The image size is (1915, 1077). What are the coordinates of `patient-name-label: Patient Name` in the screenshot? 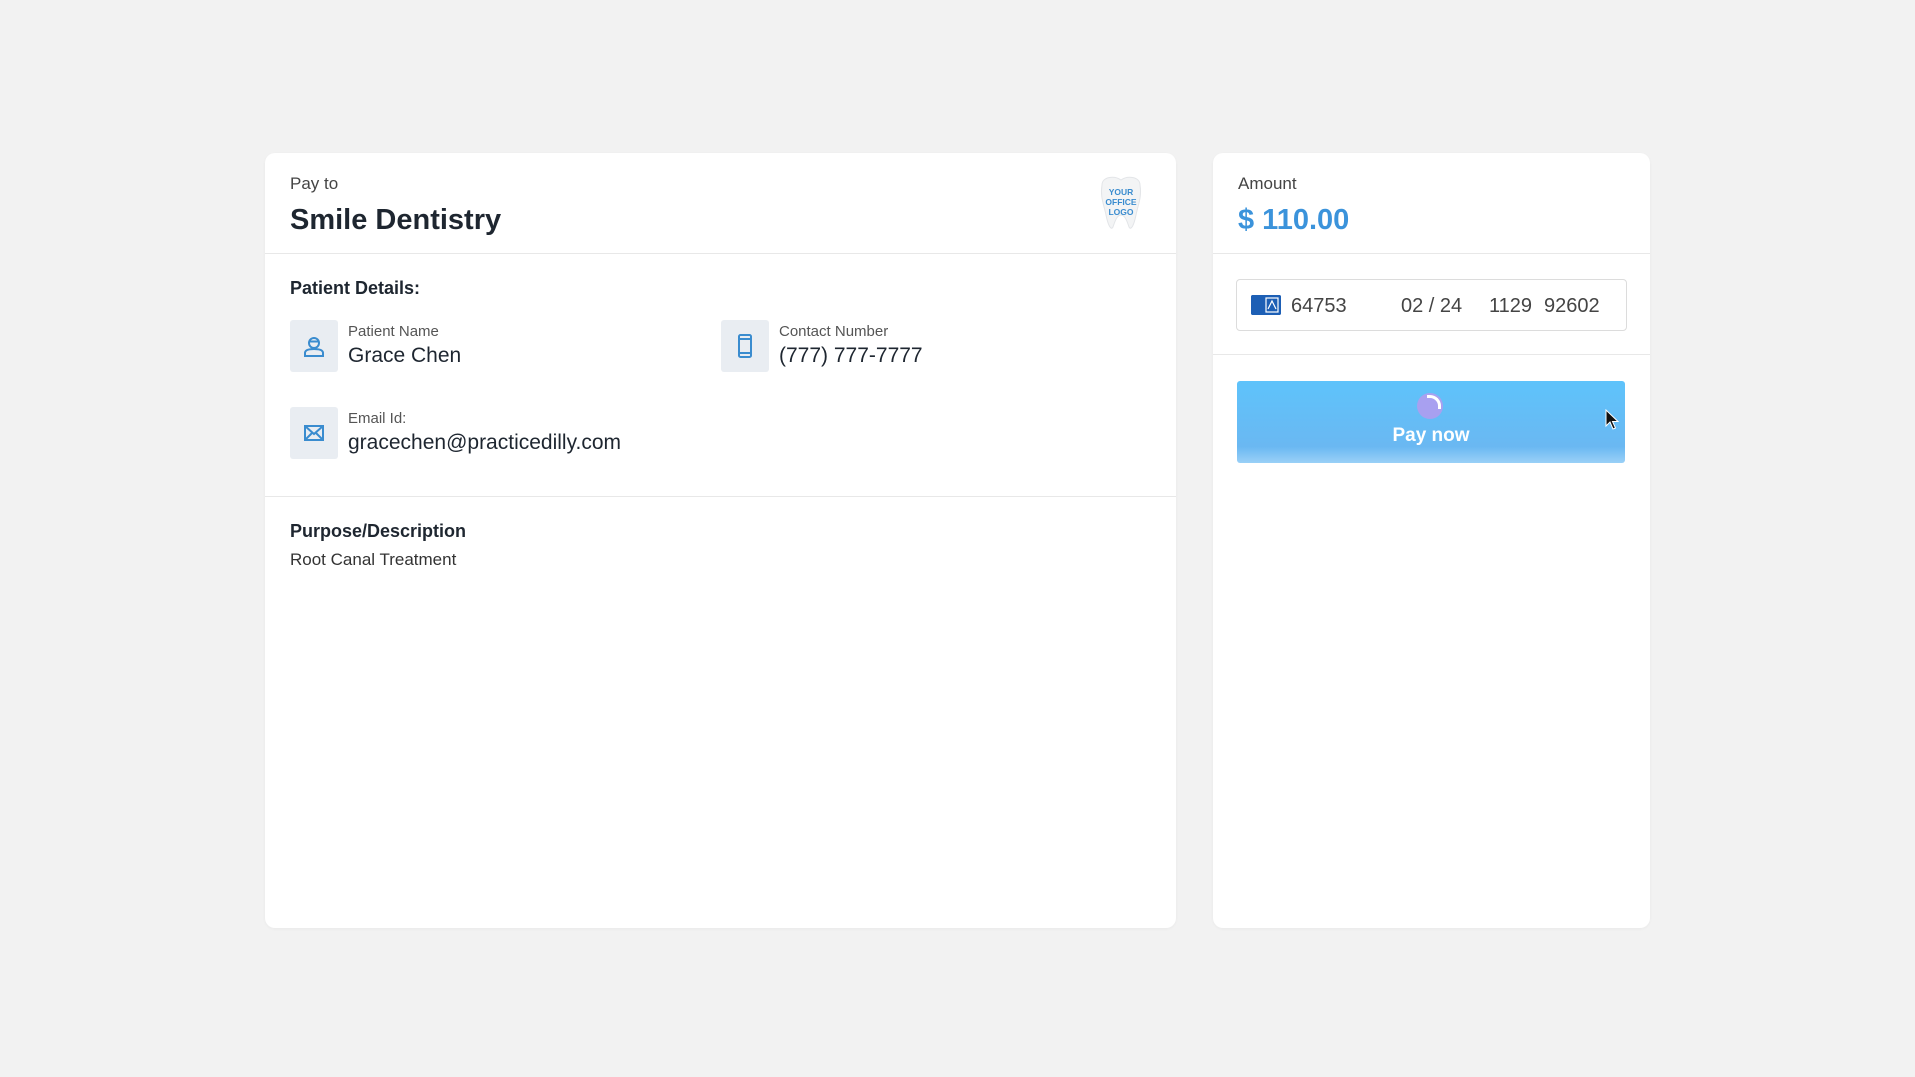 It's located at (393, 331).